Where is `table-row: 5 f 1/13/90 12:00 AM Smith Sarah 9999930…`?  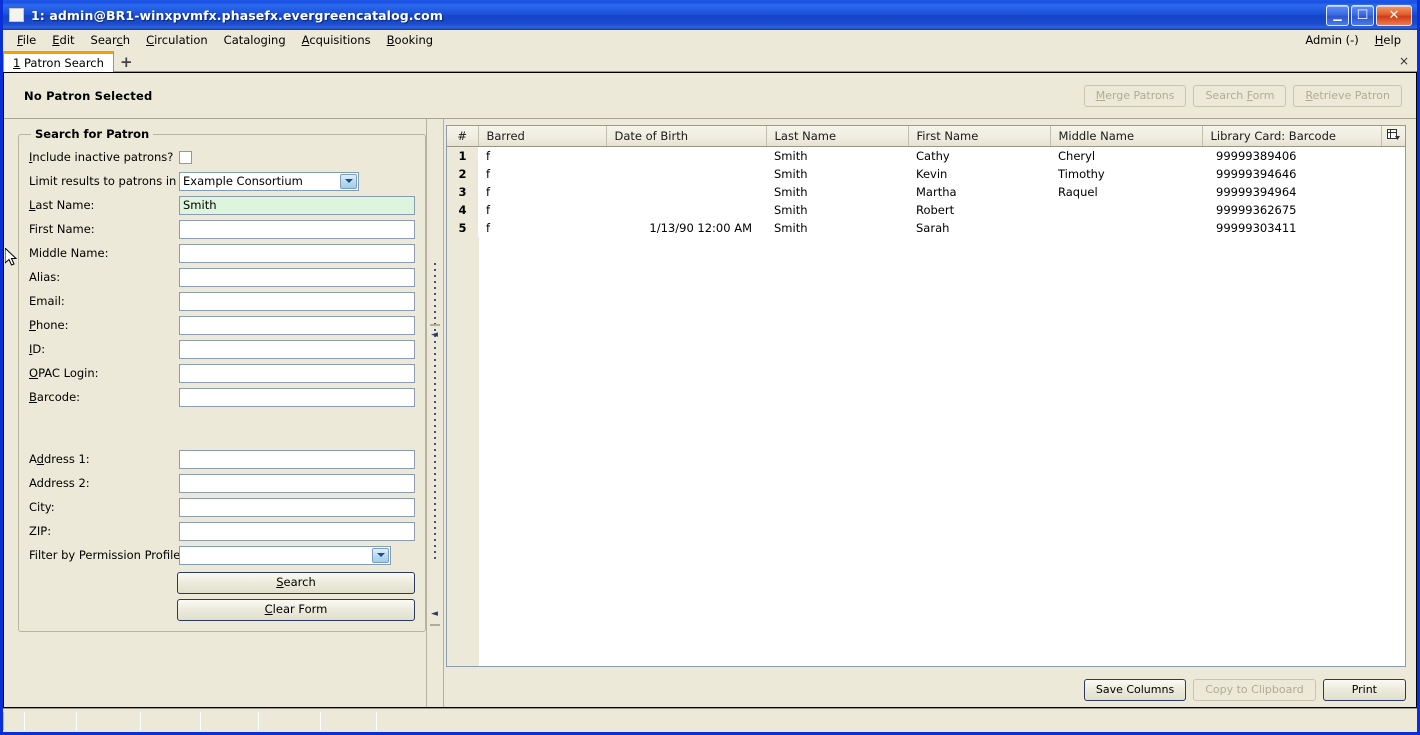
table-row: 5 f 1/13/90 12:00 AM Smith Sarah 9999930… is located at coordinates (926, 227).